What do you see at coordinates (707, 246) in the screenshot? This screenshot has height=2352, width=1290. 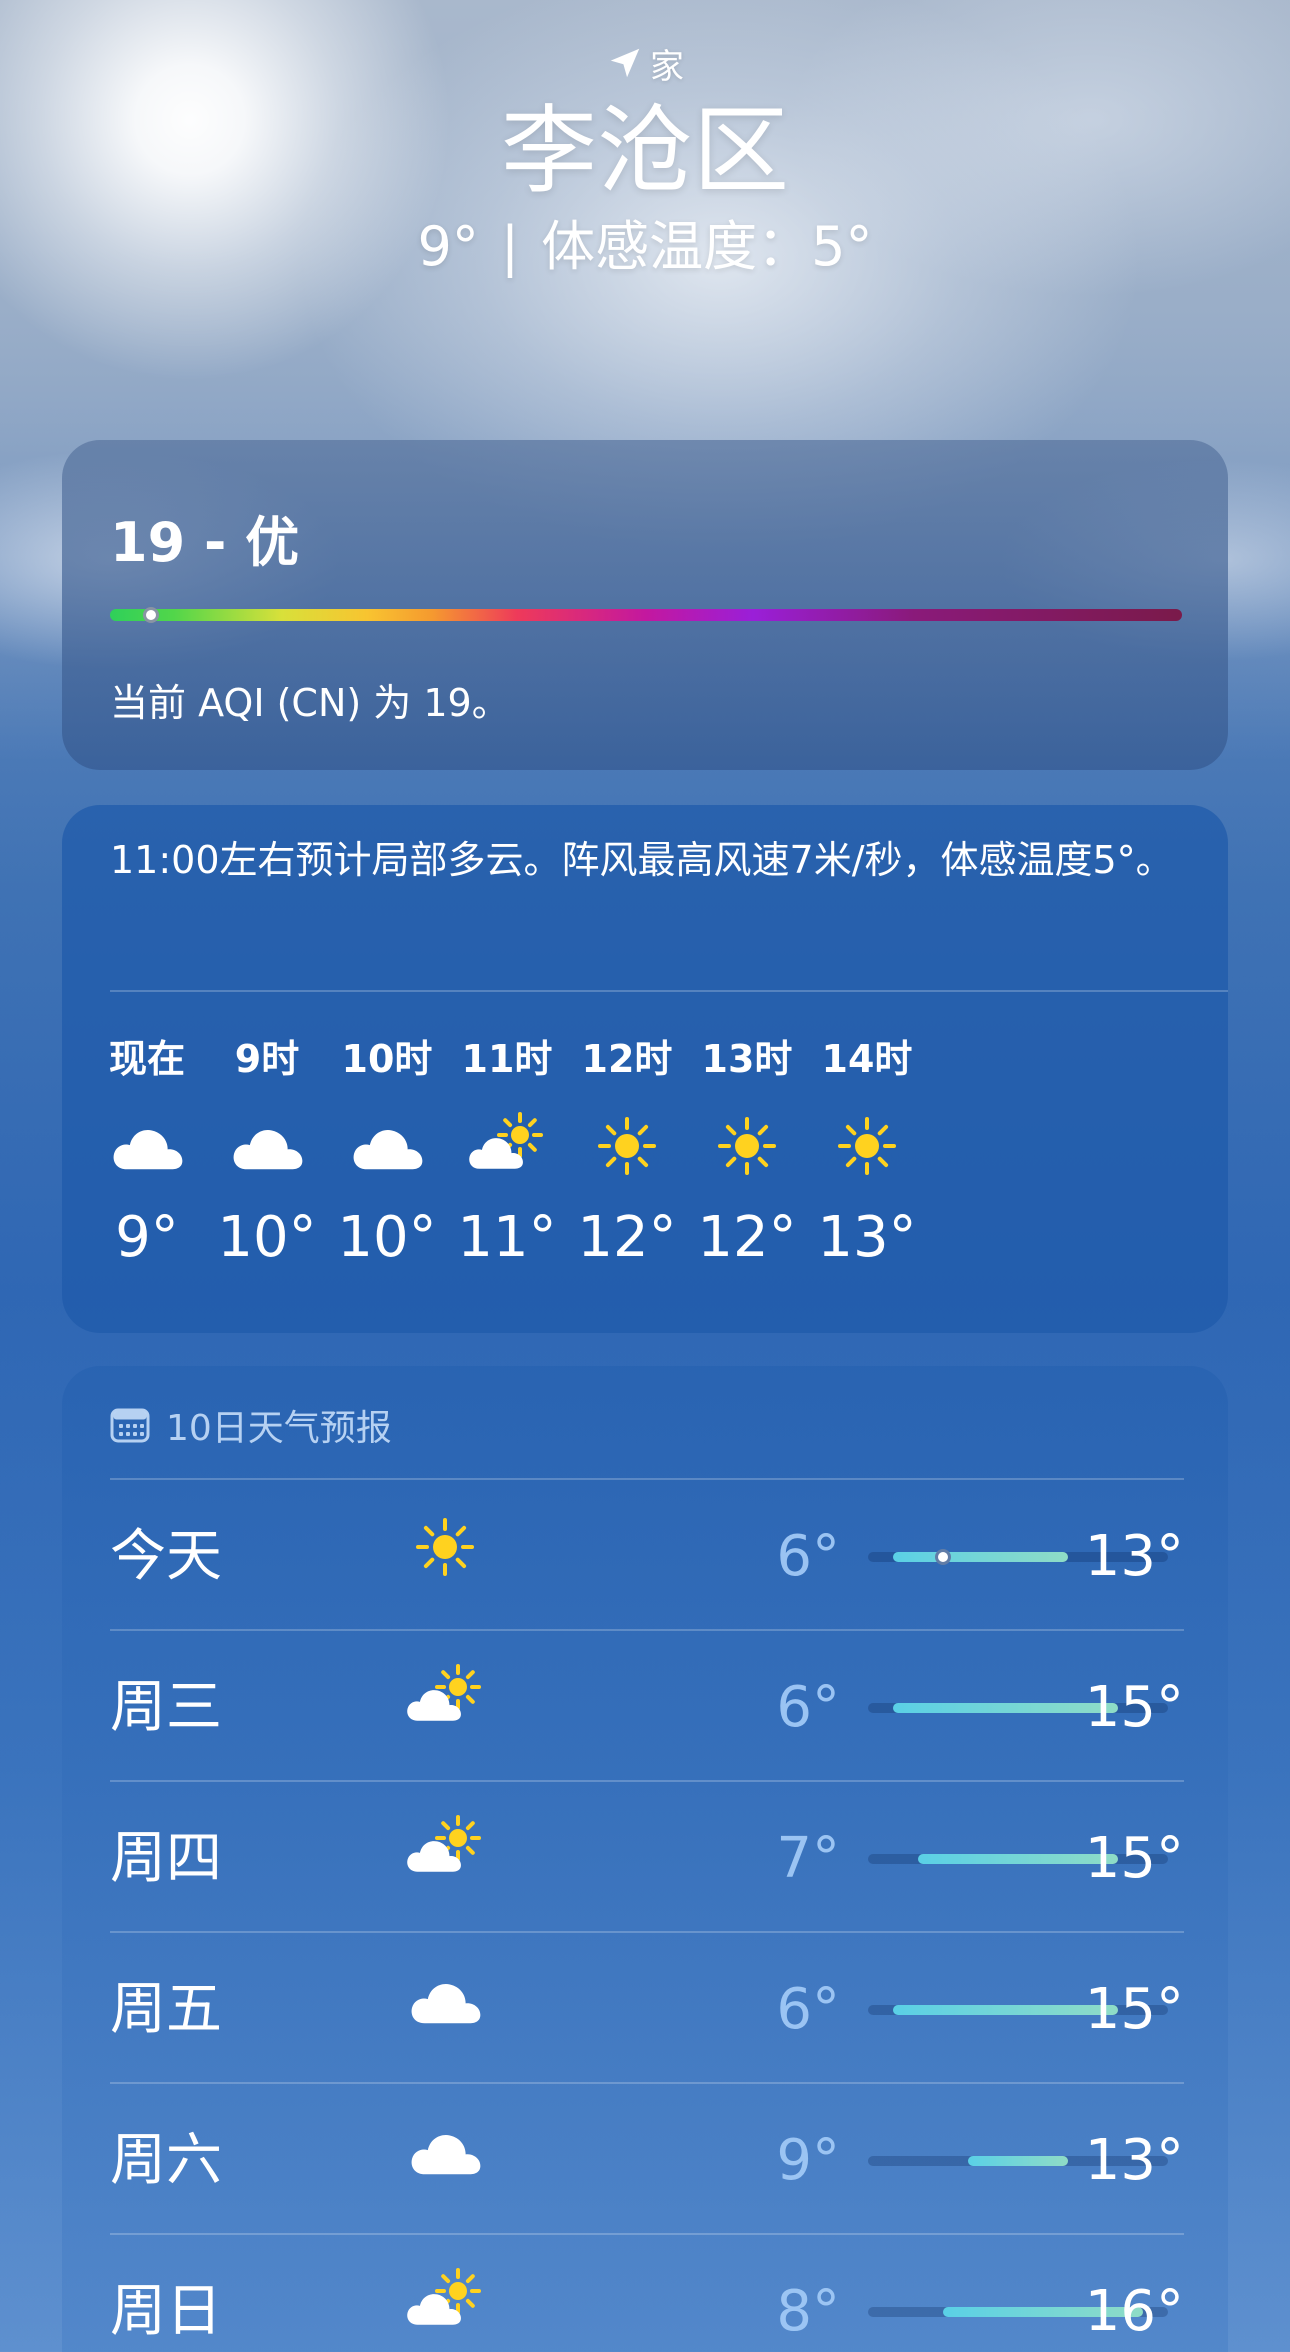 I see `feels-like: 体感温度：5°` at bounding box center [707, 246].